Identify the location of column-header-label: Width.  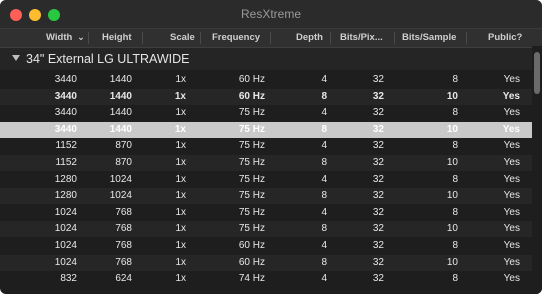
(59, 37).